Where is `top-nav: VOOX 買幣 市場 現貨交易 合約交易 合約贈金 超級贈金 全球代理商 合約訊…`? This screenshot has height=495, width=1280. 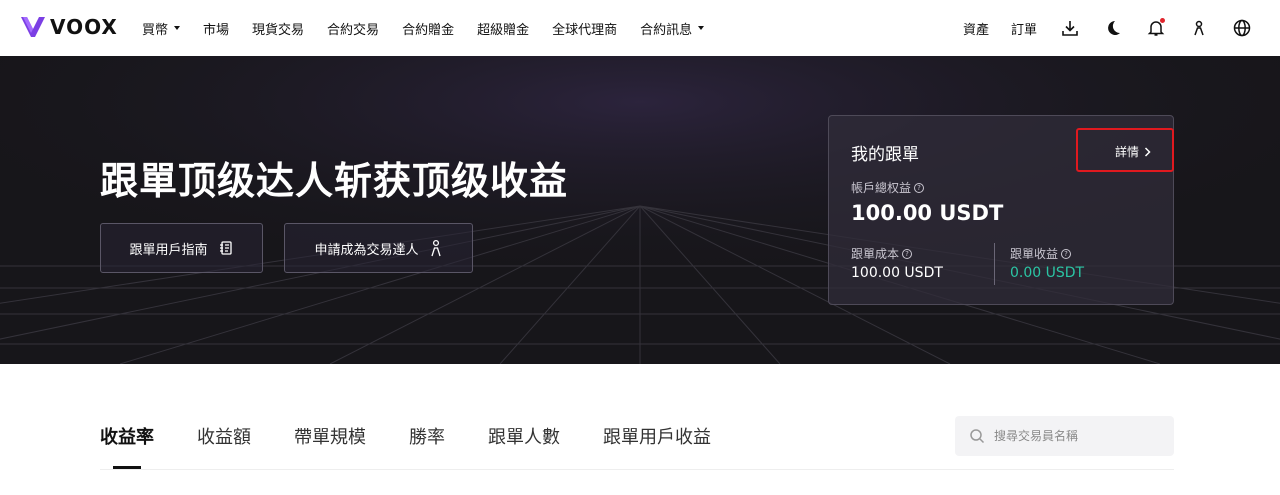
top-nav: VOOX 買幣 市場 現貨交易 合約交易 合約贈金 超級贈金 全球代理商 合約訊… is located at coordinates (640, 28).